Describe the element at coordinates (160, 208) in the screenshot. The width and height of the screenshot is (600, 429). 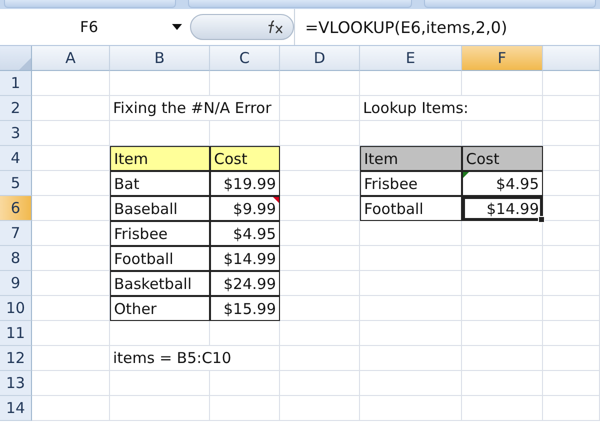
I see `table-cell: Baseball` at that location.